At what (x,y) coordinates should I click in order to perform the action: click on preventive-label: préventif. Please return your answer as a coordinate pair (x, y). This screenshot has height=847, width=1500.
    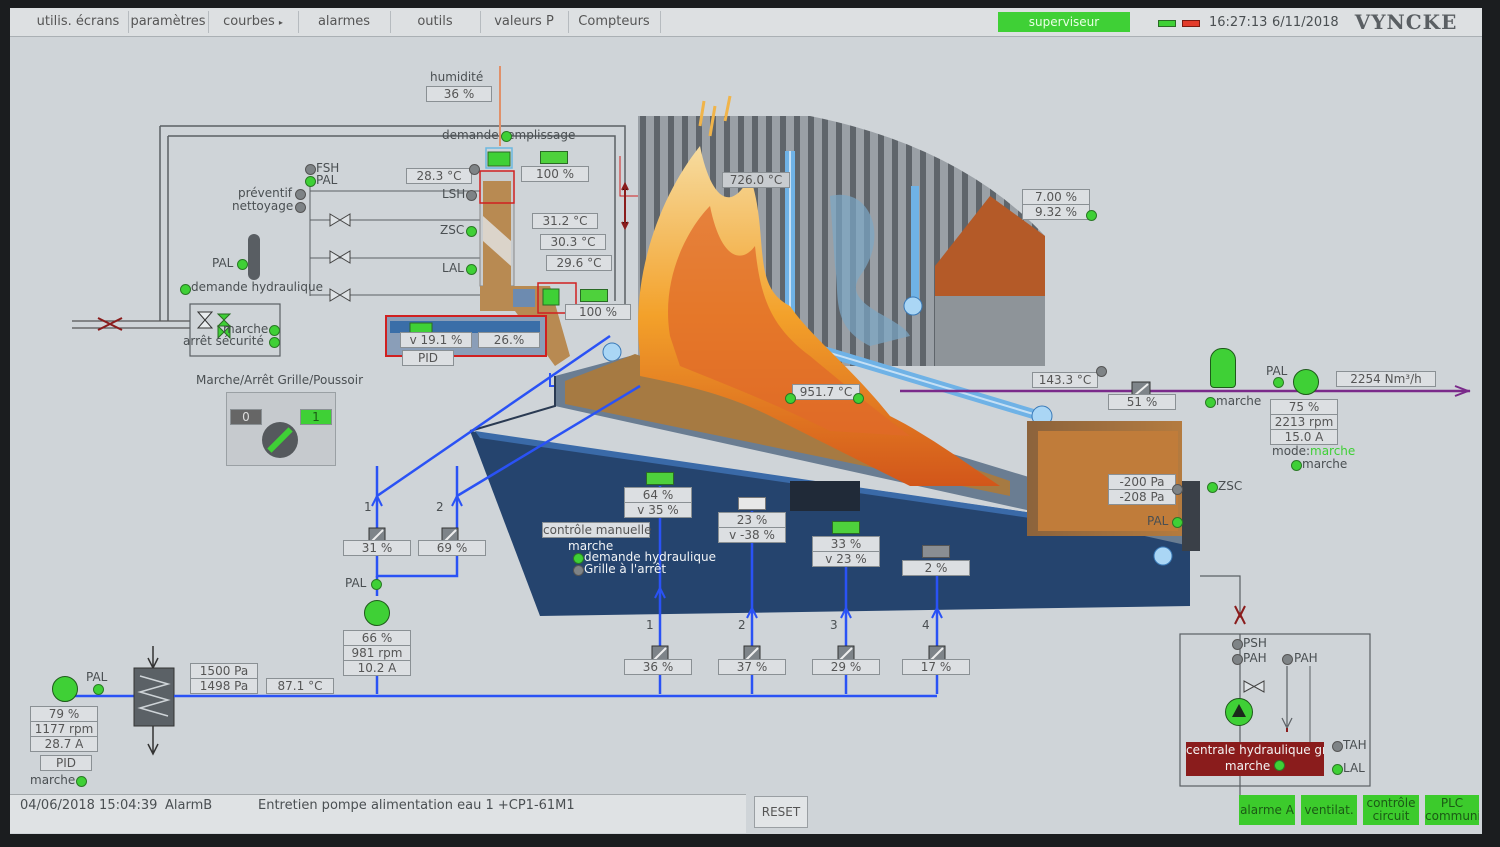
    Looking at the image, I should click on (265, 193).